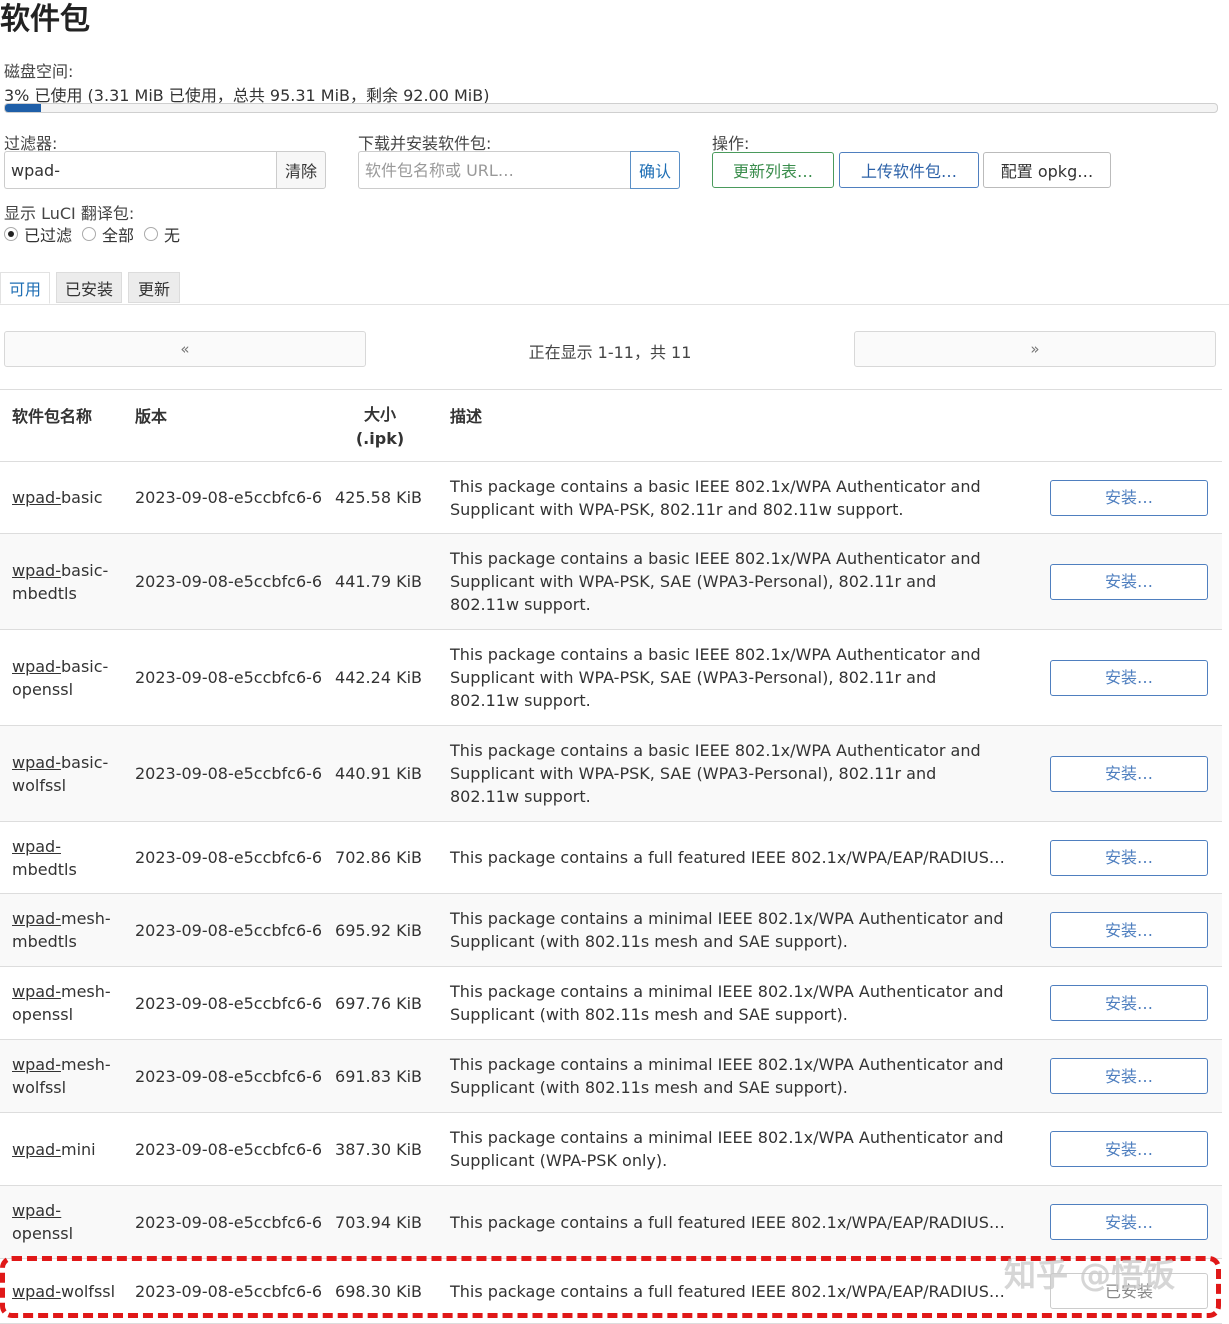  What do you see at coordinates (378, 1149) in the screenshot?
I see `package-size: 387.30 KiB` at bounding box center [378, 1149].